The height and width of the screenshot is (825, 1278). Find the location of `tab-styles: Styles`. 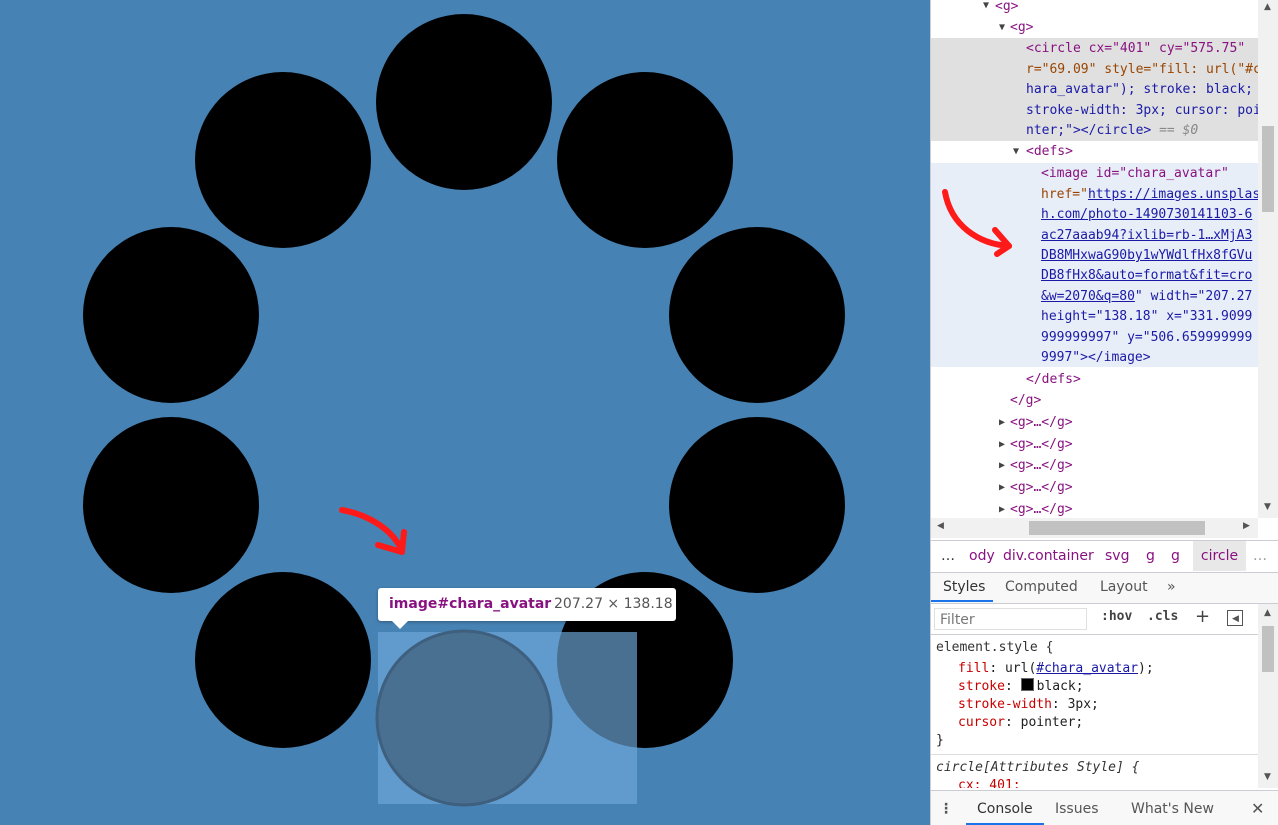

tab-styles: Styles is located at coordinates (964, 587).